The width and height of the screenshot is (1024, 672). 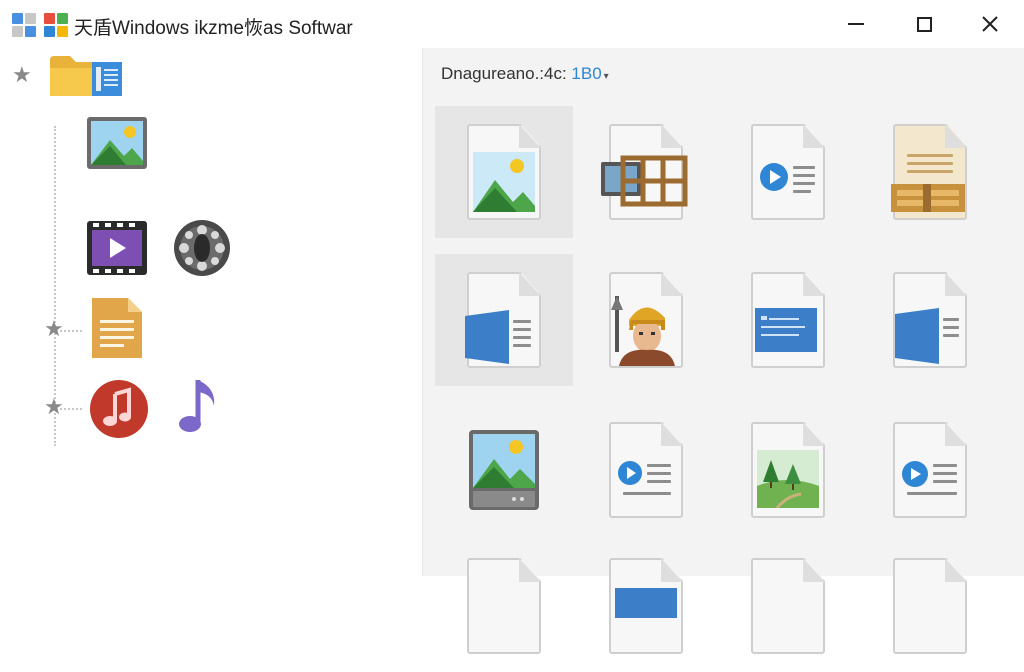 I want to click on file-item-film-crate, so click(x=646, y=172).